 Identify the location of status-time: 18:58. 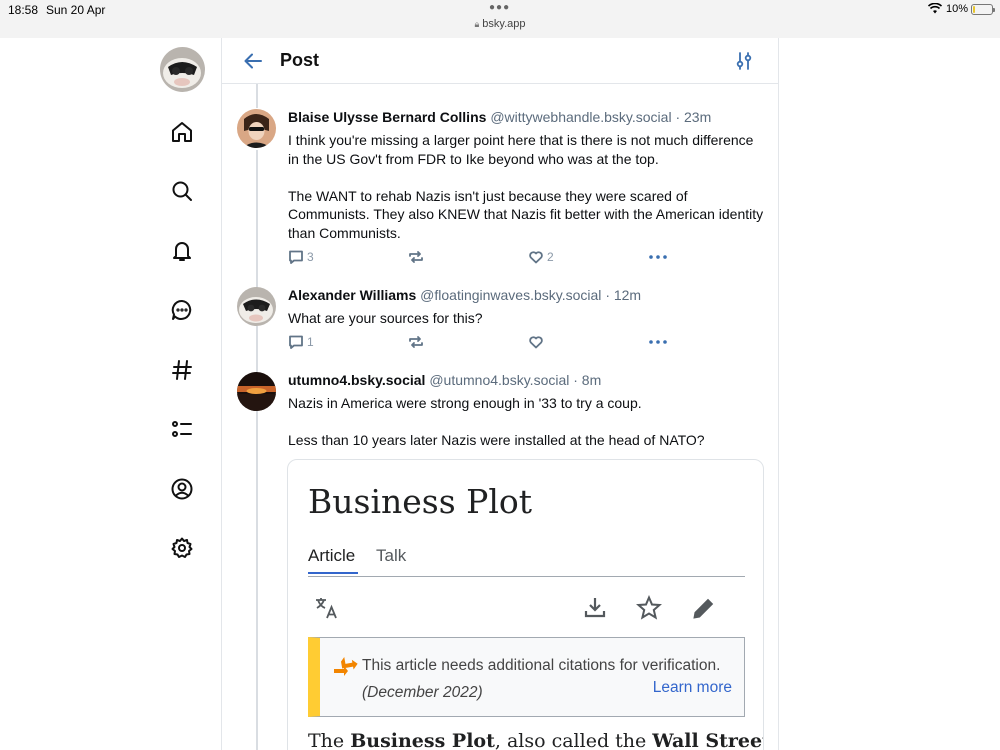
(23, 10).